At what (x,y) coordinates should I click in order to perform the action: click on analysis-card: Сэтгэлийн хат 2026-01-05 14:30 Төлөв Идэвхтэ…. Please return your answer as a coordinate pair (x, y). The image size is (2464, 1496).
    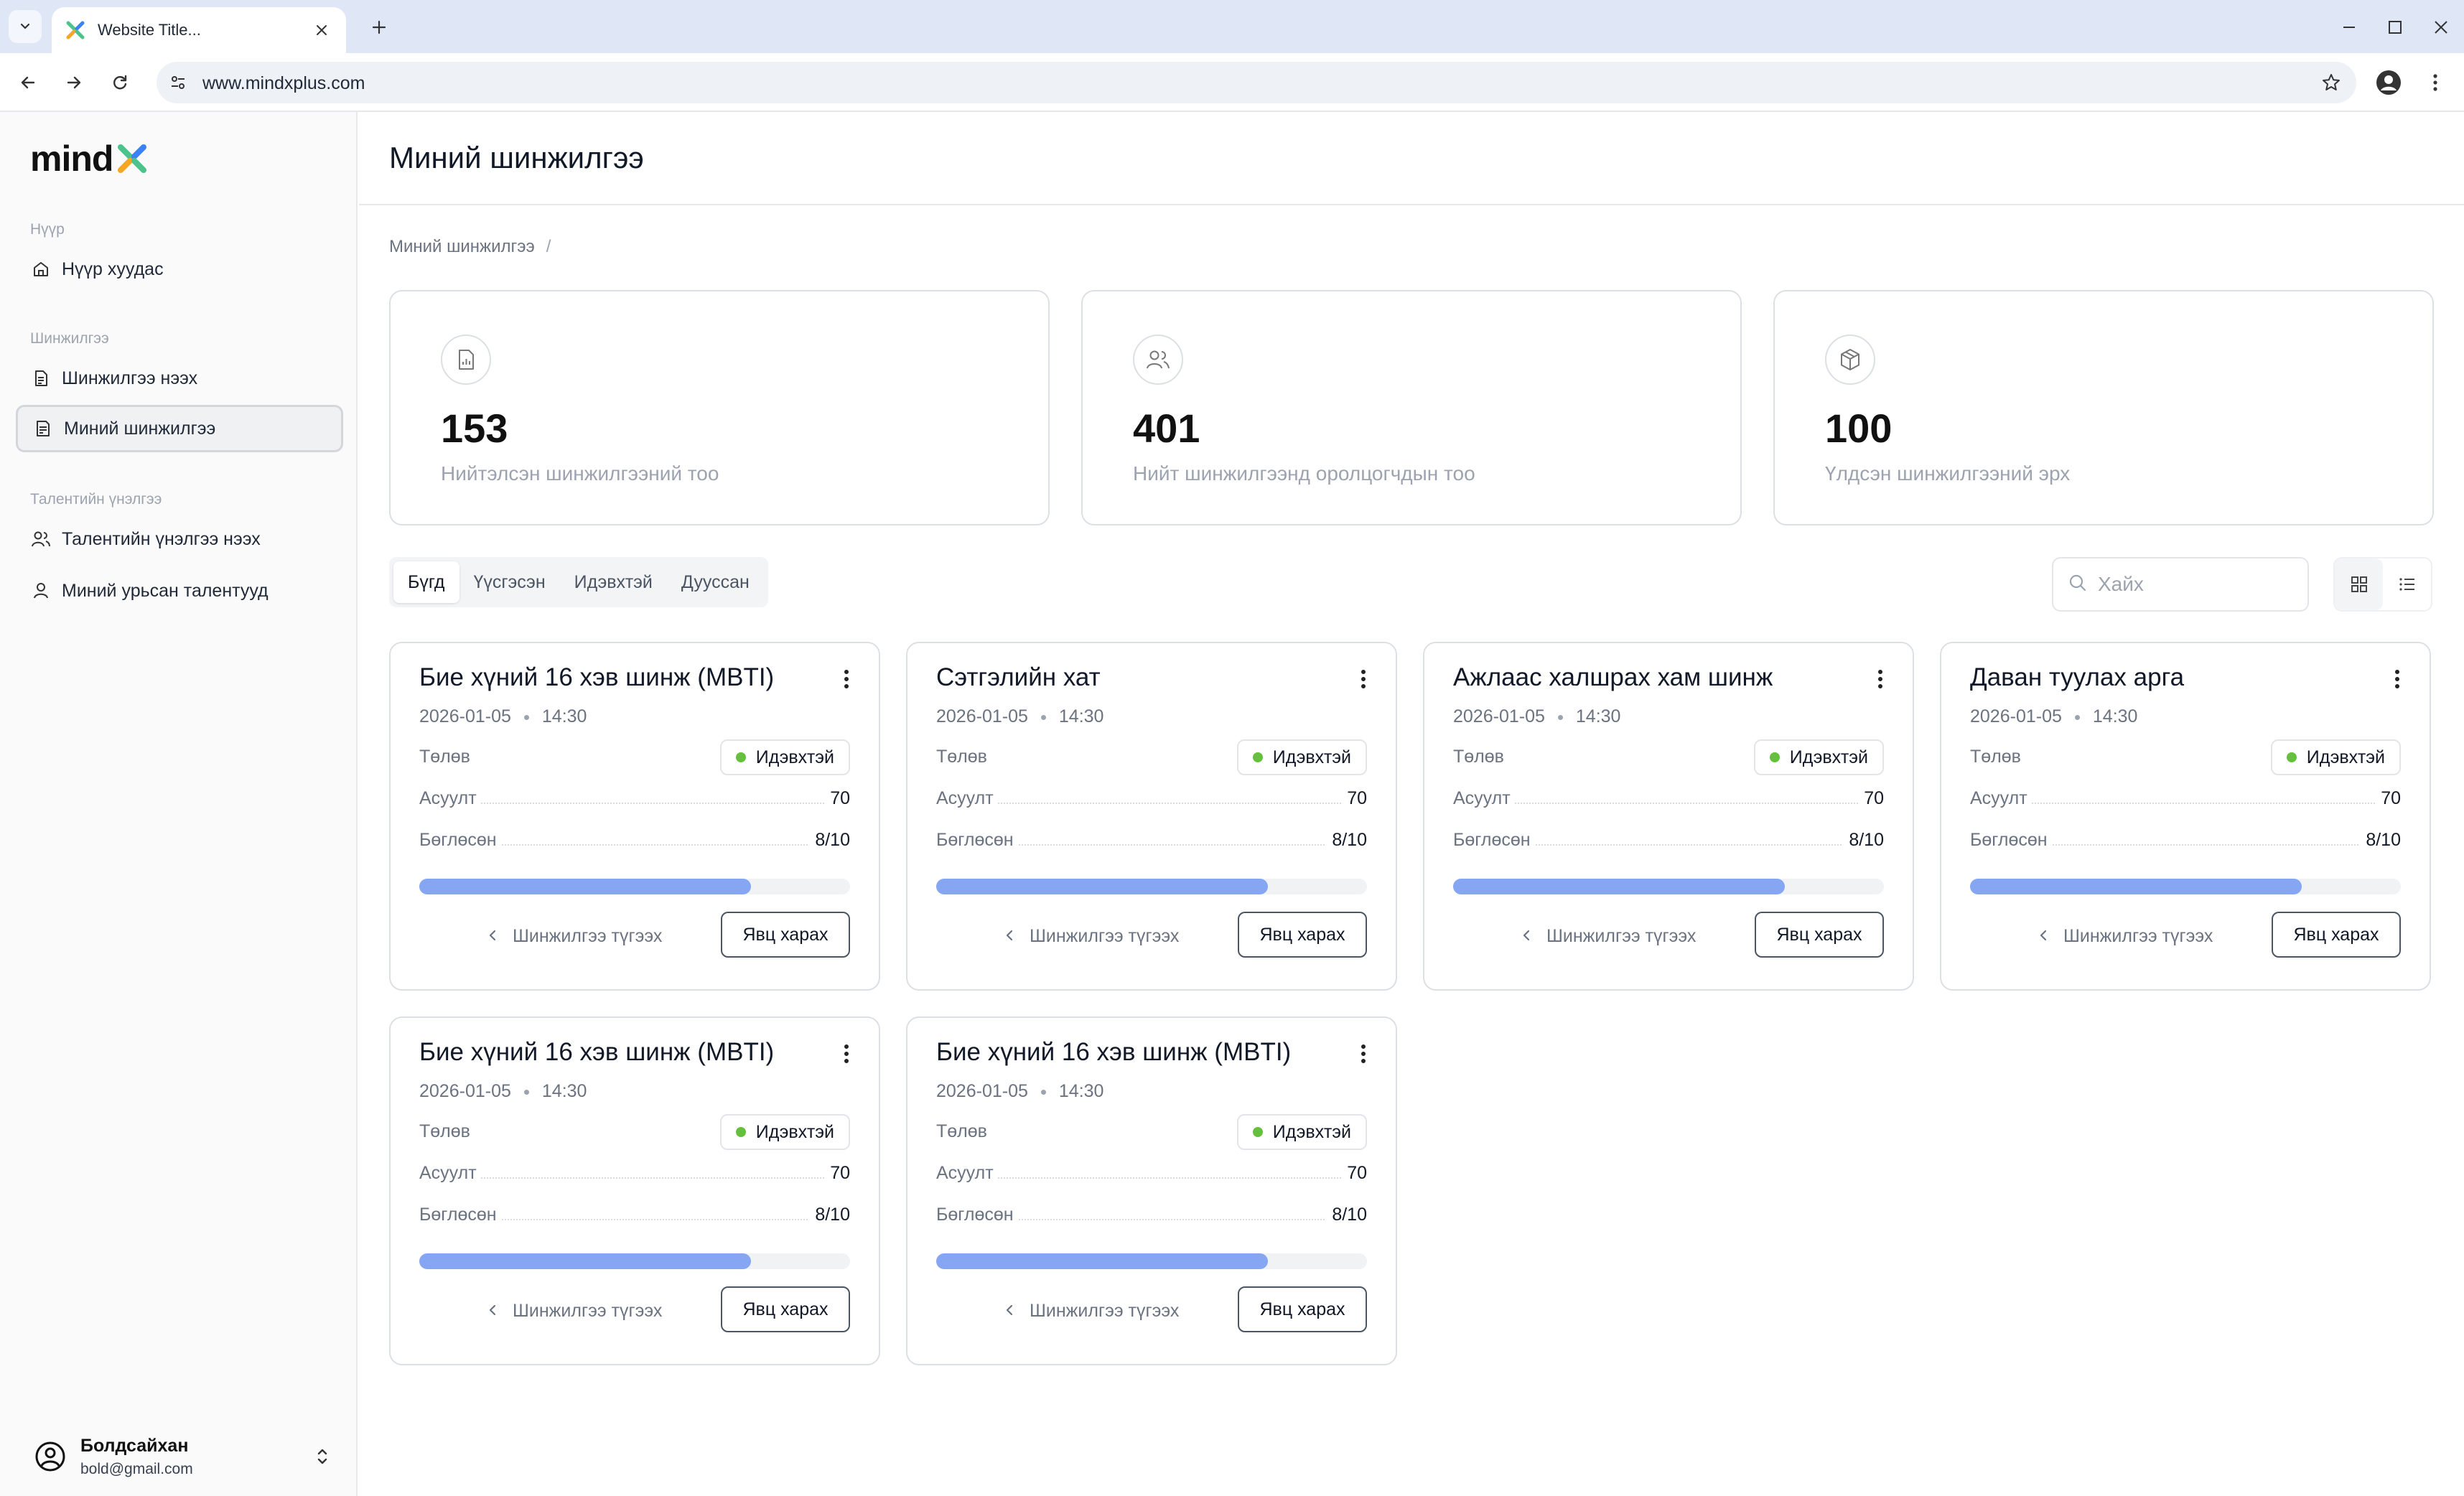
    Looking at the image, I should click on (1151, 817).